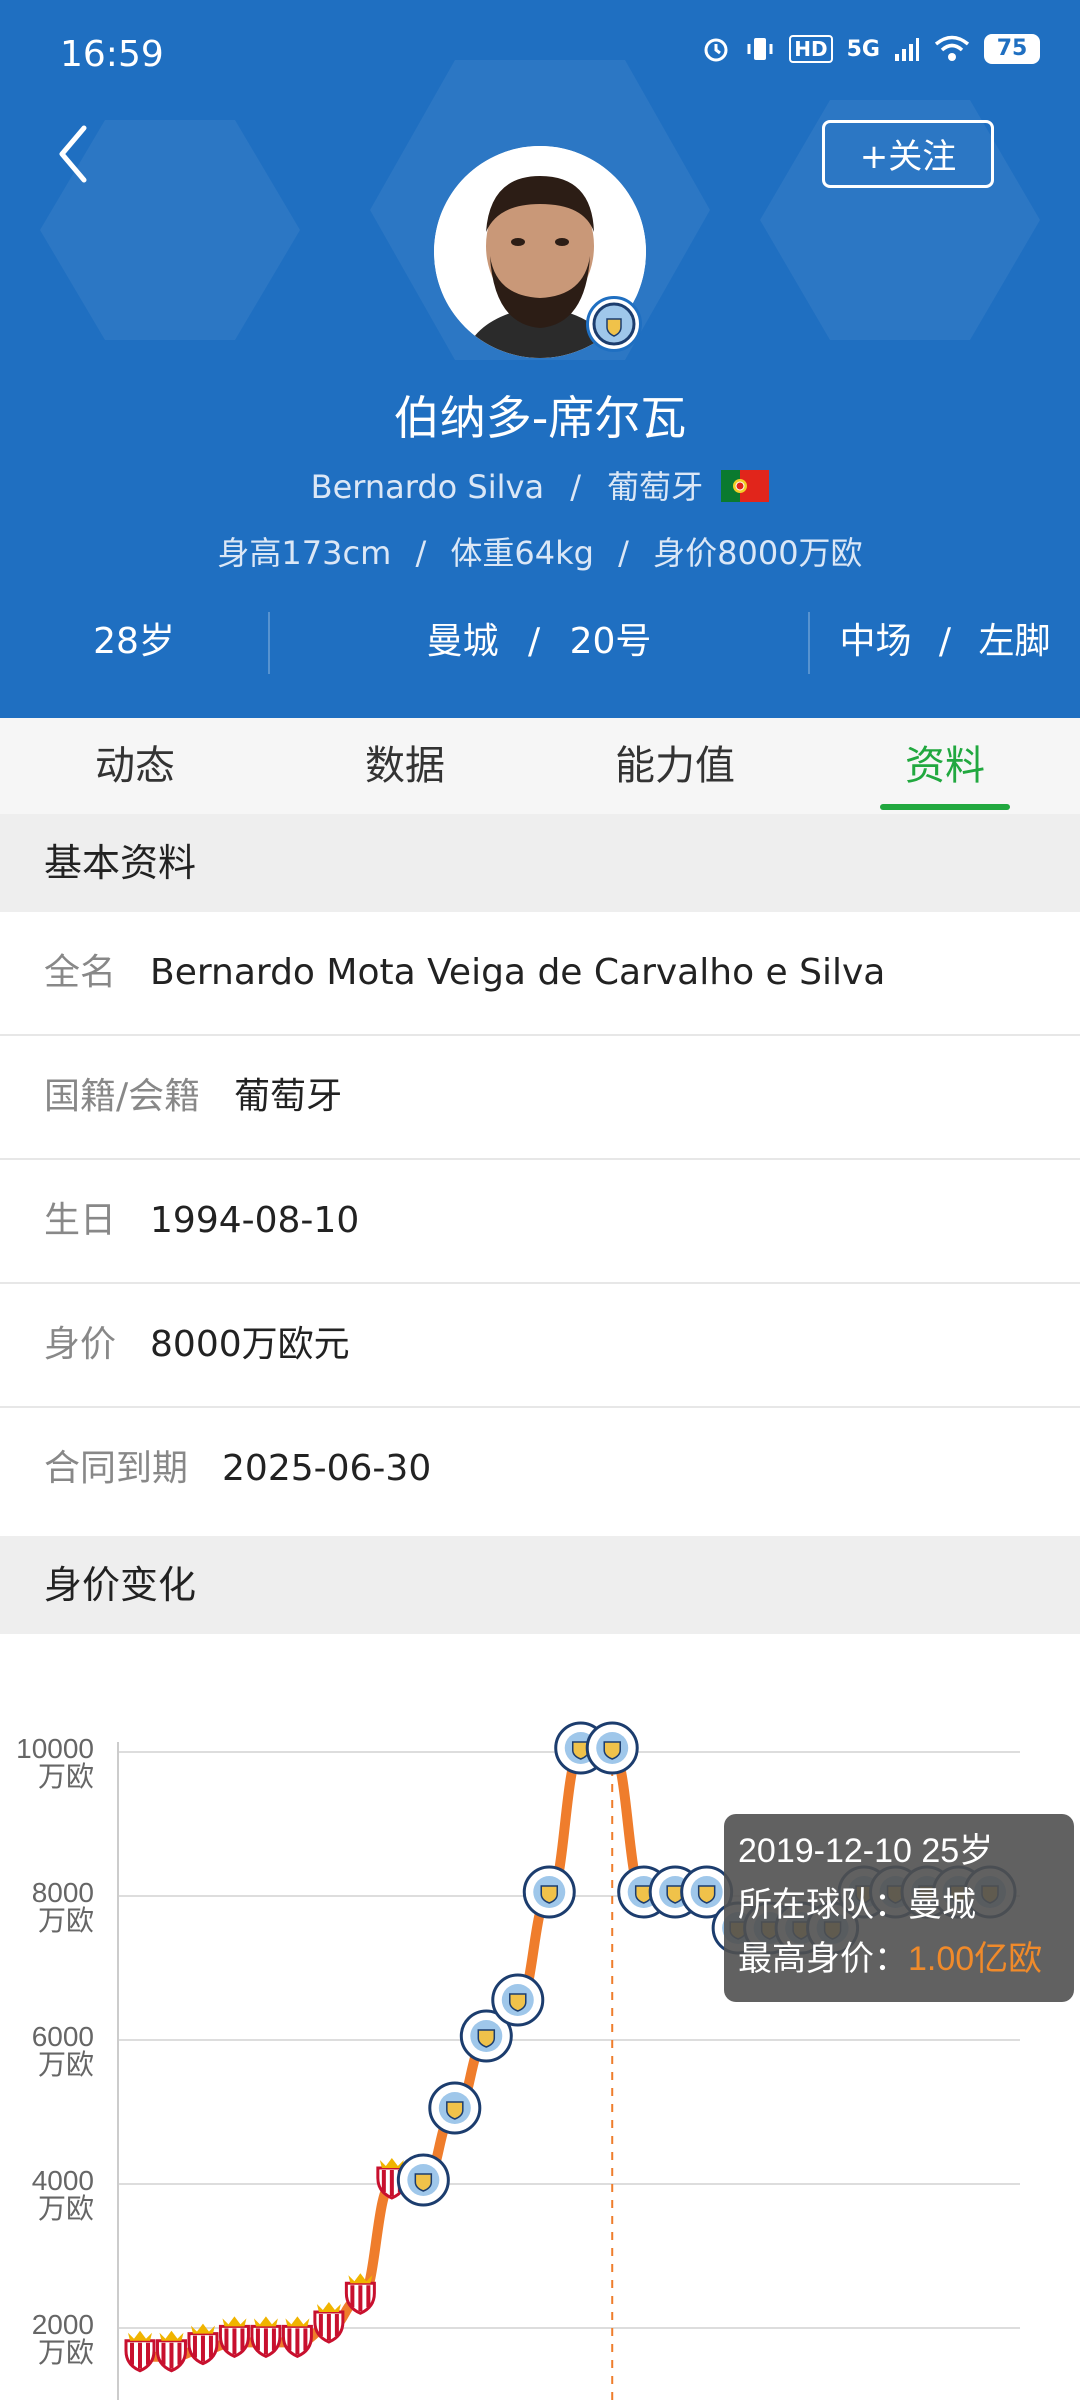 The width and height of the screenshot is (1080, 2404). What do you see at coordinates (255, 1220) in the screenshot?
I see `info-value: 1994-08-10` at bounding box center [255, 1220].